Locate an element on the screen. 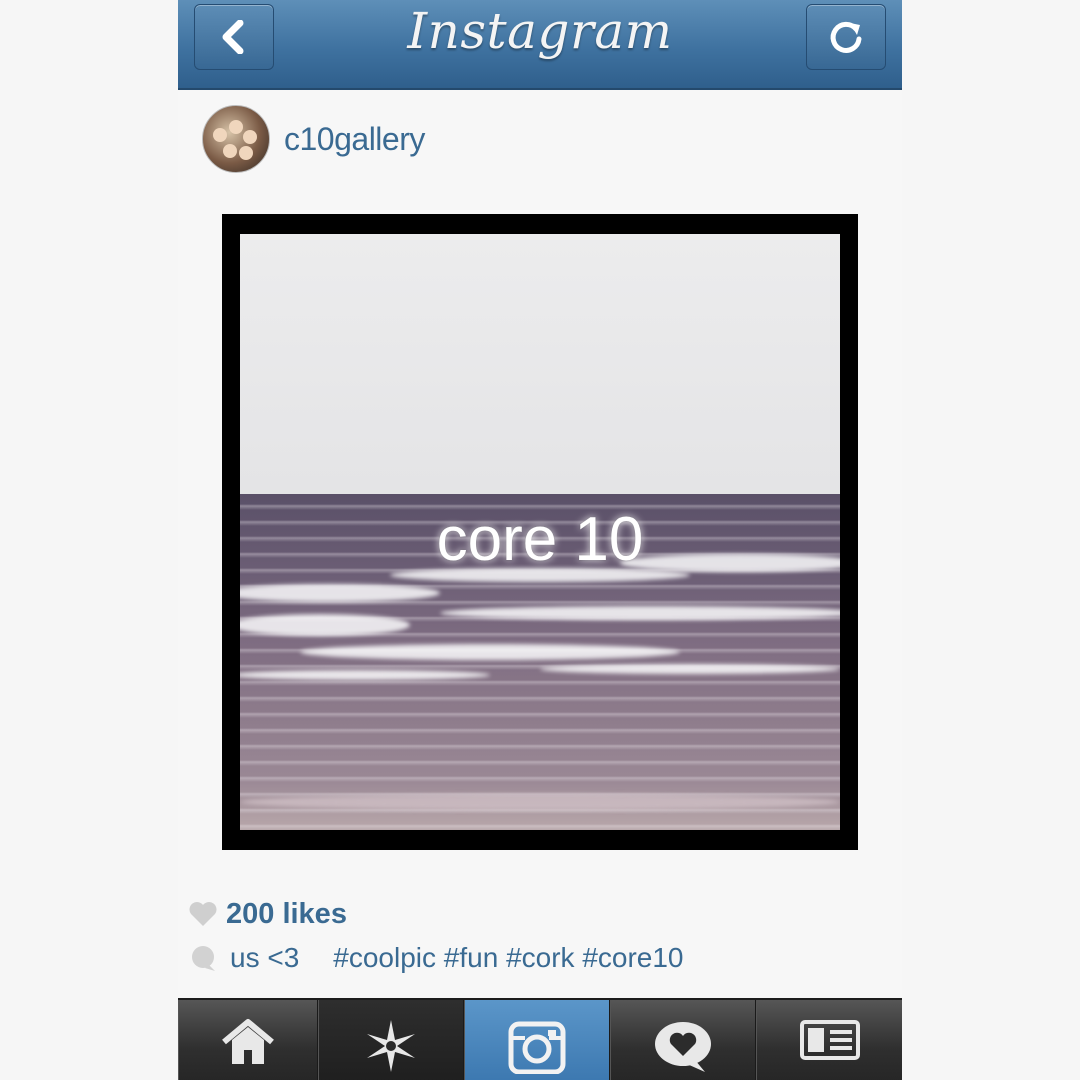 The width and height of the screenshot is (1080, 1080). caption-row: us <3 #coolpic #fun #cork #core10 is located at coordinates (436, 958).